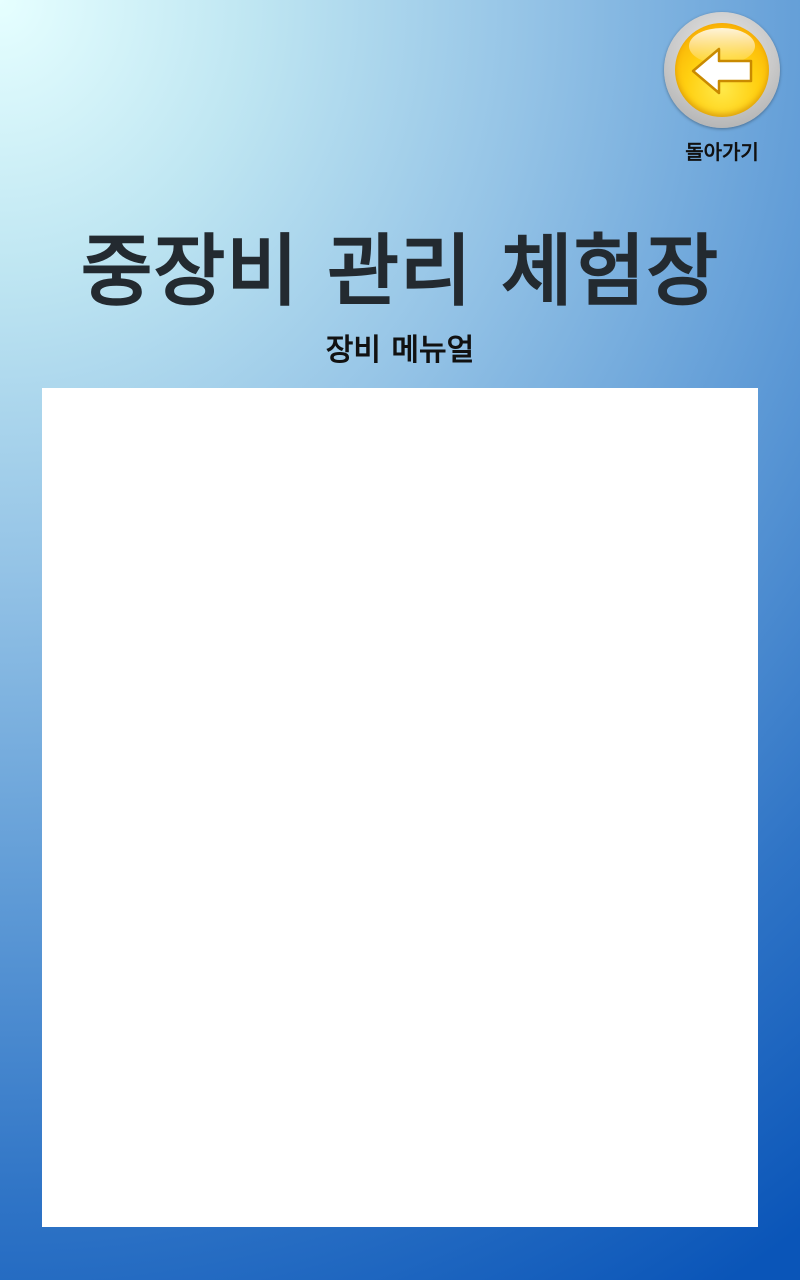 The width and height of the screenshot is (800, 1280). I want to click on back-button-disc, so click(722, 70).